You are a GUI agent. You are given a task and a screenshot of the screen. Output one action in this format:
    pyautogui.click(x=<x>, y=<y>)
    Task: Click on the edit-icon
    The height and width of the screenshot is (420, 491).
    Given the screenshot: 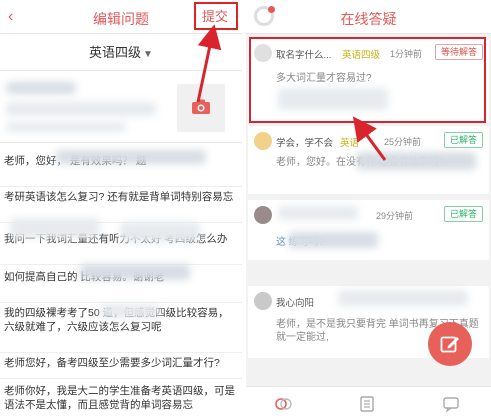 What is the action you would take?
    pyautogui.click(x=449, y=344)
    